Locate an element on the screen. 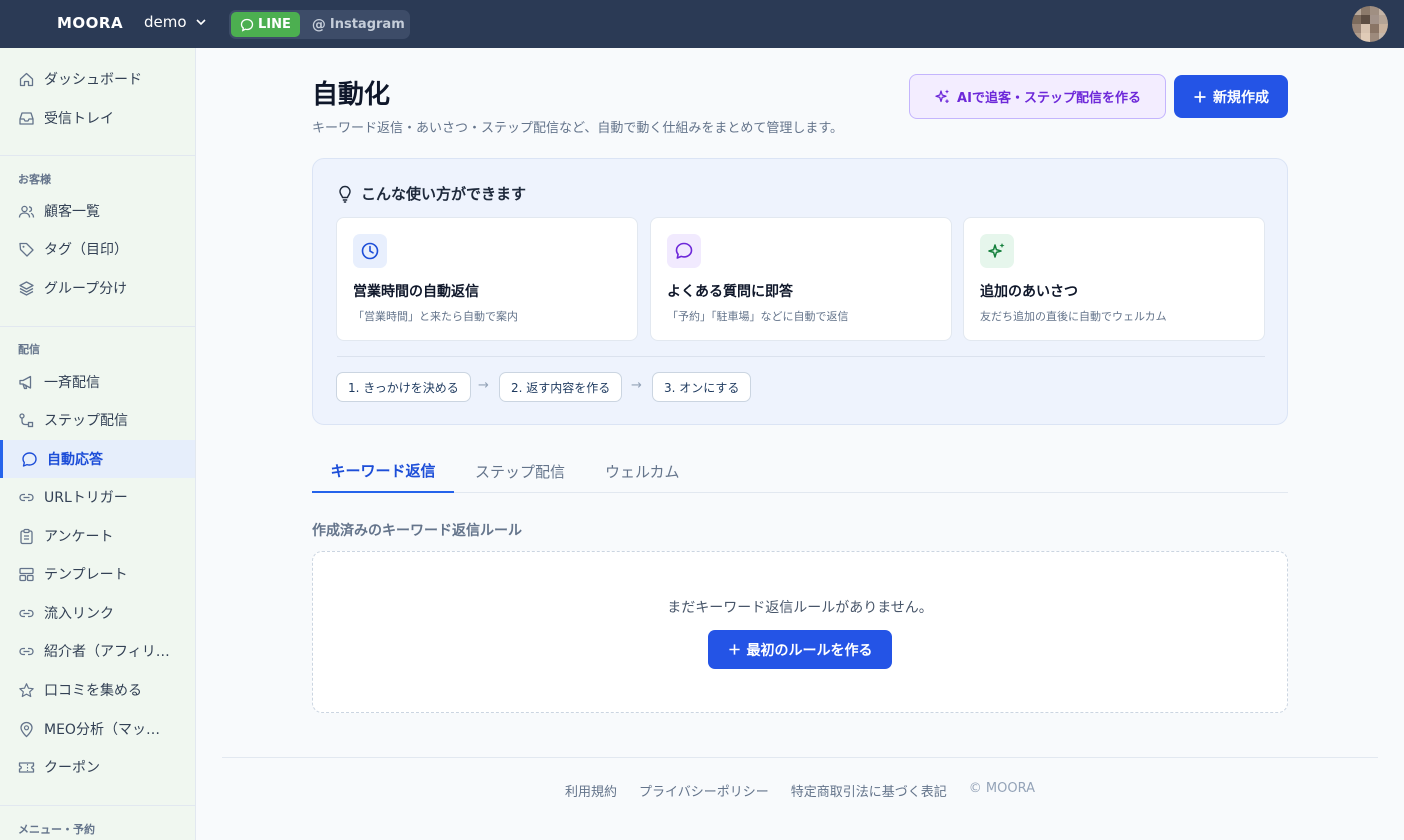 The height and width of the screenshot is (840, 1404). create-first-rule-button: 最初のルールを作る is located at coordinates (800, 649).